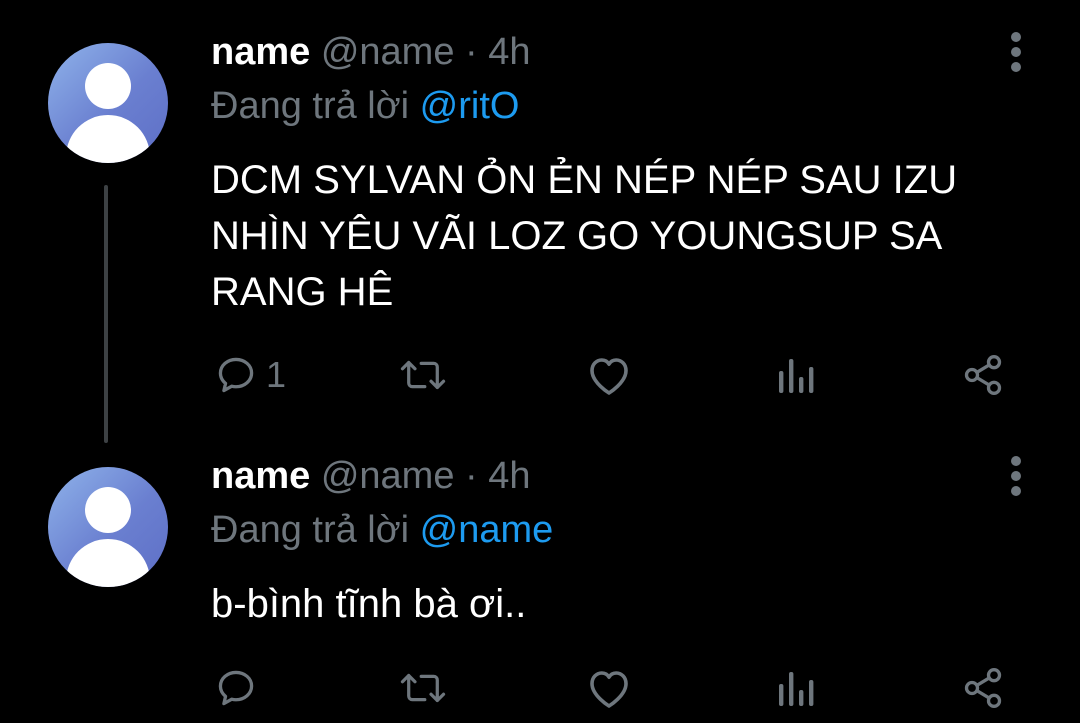 This screenshot has width=1080, height=723. What do you see at coordinates (540, 375) in the screenshot?
I see `action-bar: 1` at bounding box center [540, 375].